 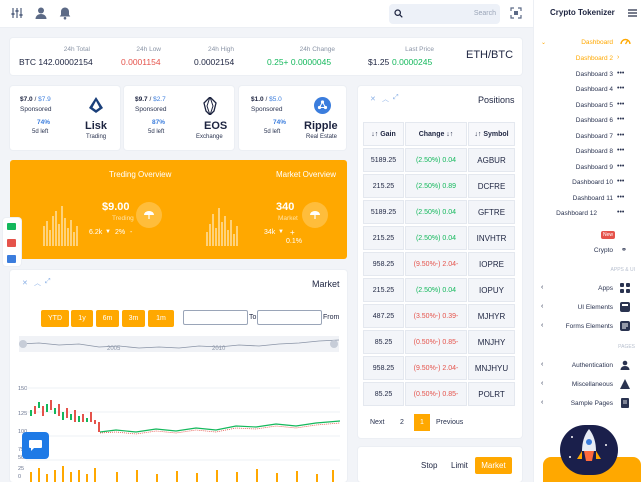 I want to click on change-cell: (2.50%) 0.04, so click(x=436, y=212).